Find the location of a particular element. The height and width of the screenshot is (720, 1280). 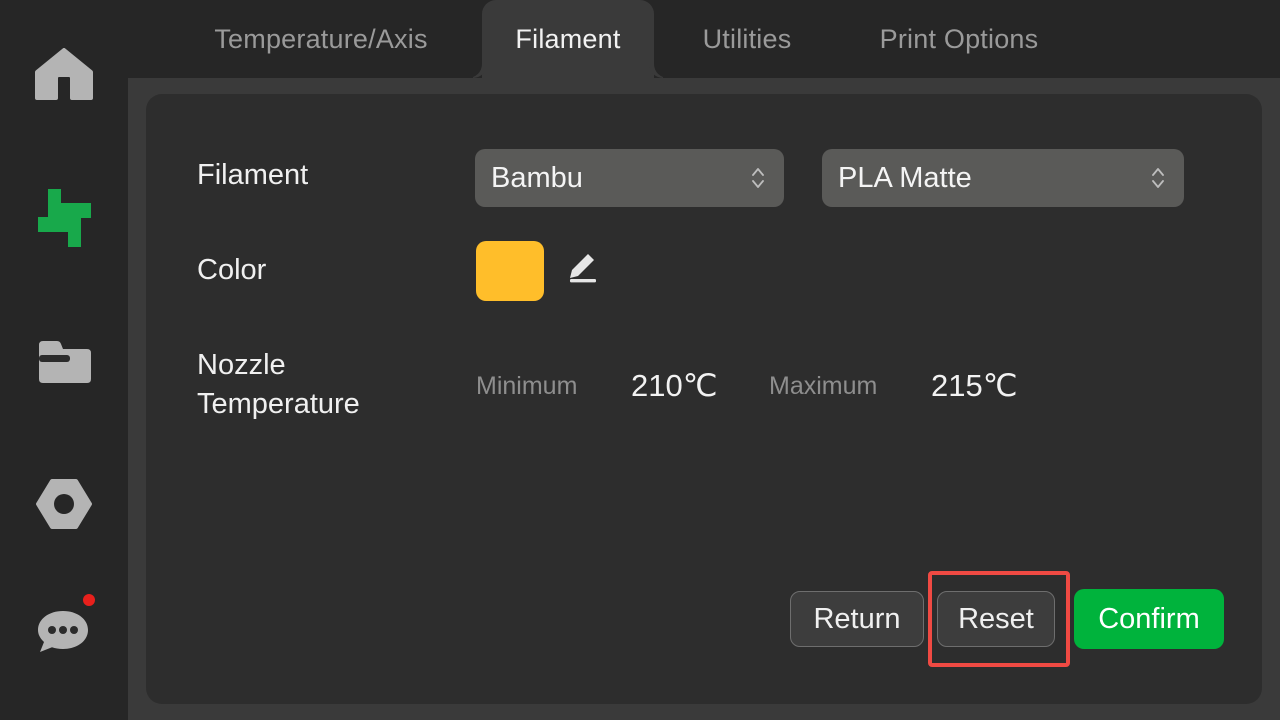

filament-brand-select: Bambu is located at coordinates (629, 178).